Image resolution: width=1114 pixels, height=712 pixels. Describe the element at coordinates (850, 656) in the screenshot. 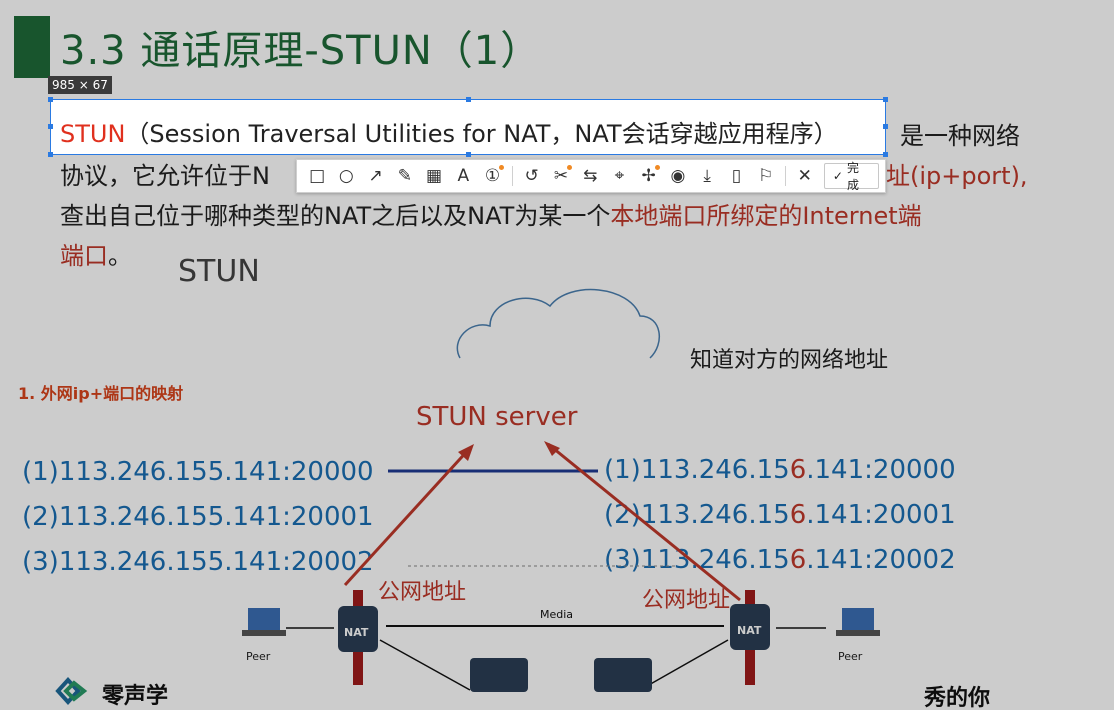

I see `peer-label-right: Peer` at that location.